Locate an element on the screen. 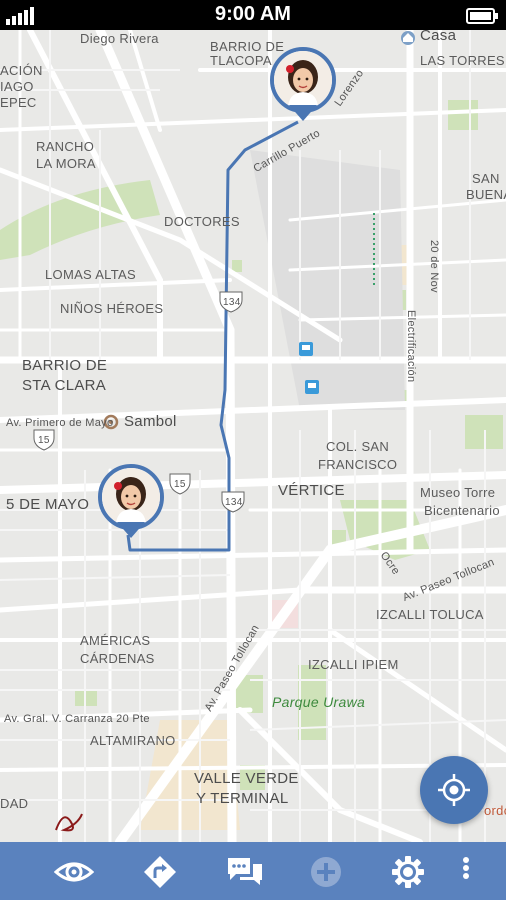  settings-button is located at coordinates (408, 872).